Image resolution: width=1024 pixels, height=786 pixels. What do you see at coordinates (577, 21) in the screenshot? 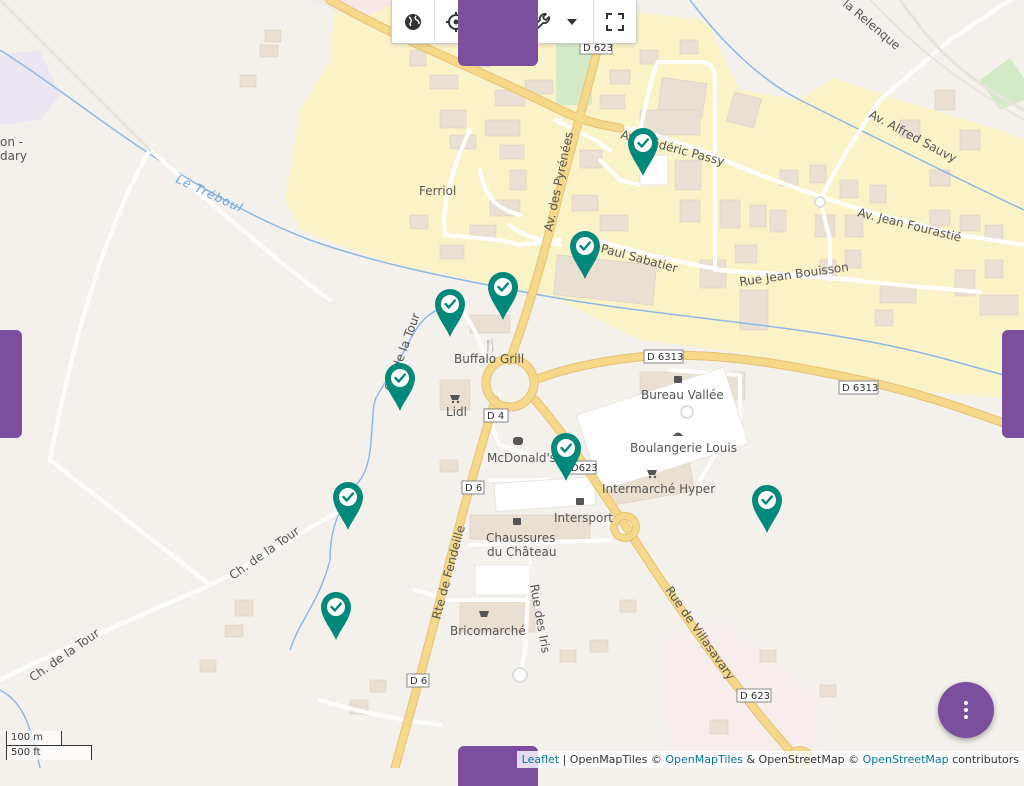
I see `tools-dropdown-button` at bounding box center [577, 21].